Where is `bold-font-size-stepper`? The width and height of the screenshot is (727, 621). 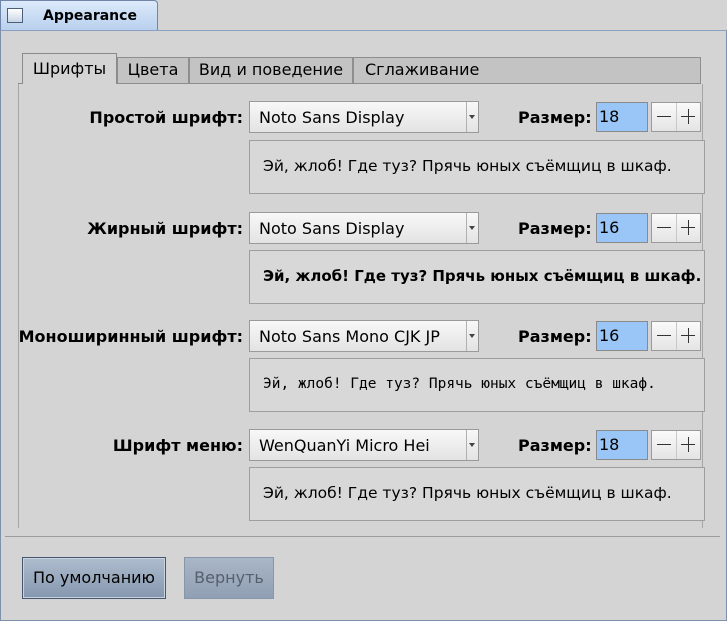
bold-font-size-stepper is located at coordinates (676, 228).